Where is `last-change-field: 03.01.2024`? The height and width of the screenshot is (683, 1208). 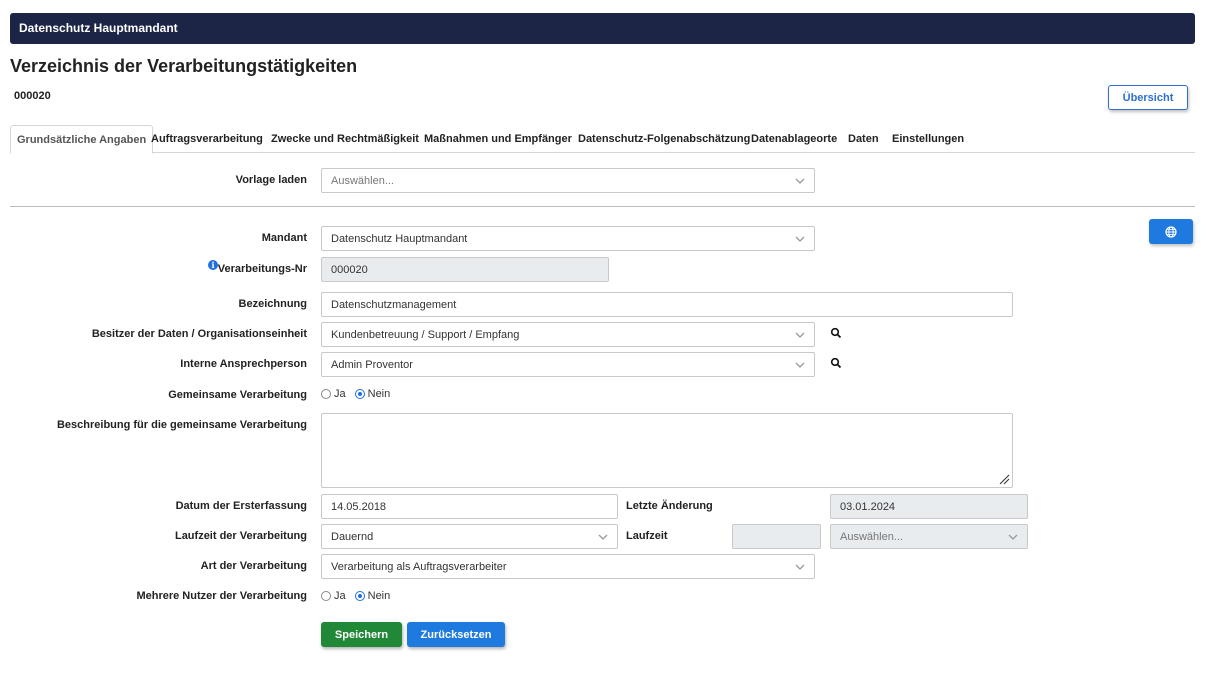
last-change-field: 03.01.2024 is located at coordinates (929, 506).